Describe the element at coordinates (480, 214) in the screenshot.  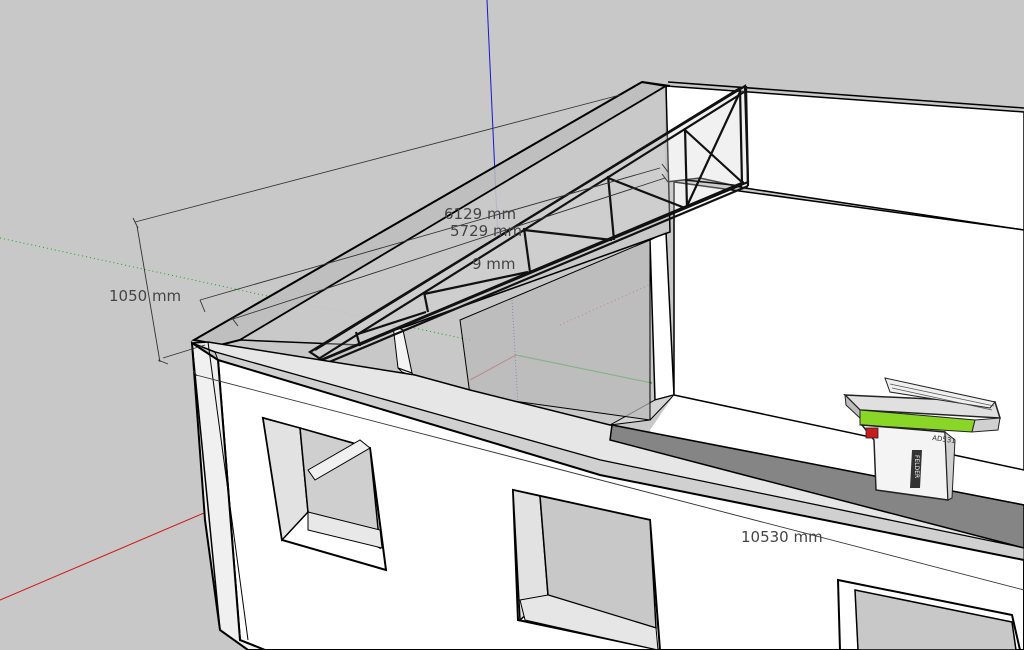
I see `dimension-truss-outer: 6129 mm` at that location.